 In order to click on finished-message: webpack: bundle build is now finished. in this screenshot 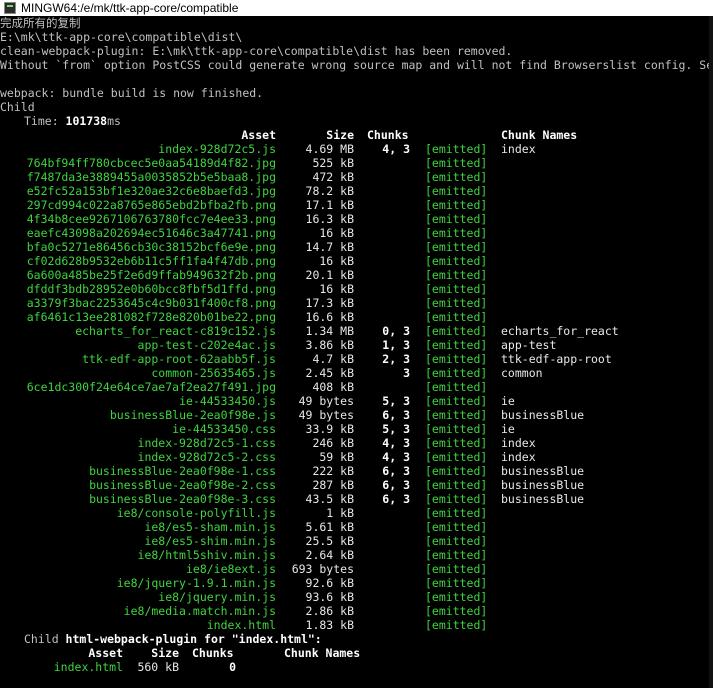, I will do `click(132, 93)`.